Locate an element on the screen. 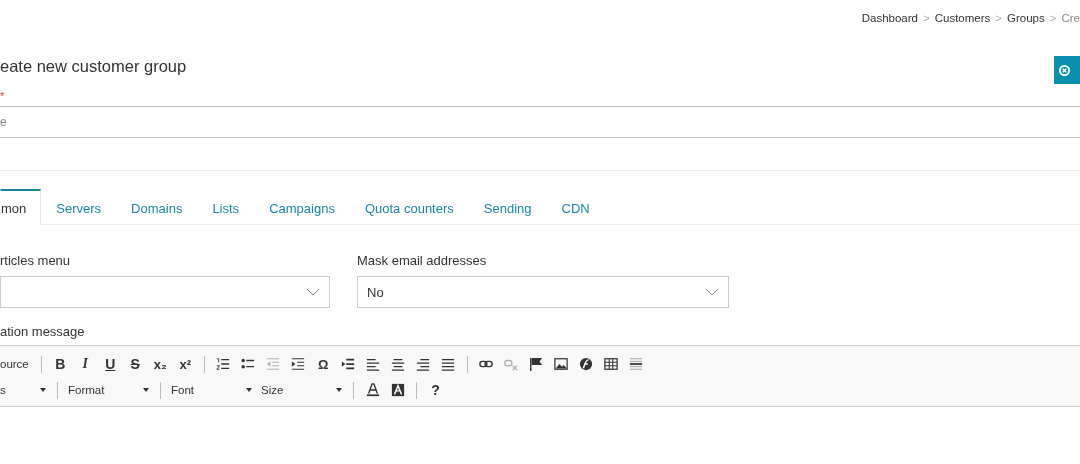  toolbar-button: B is located at coordinates (60, 364).